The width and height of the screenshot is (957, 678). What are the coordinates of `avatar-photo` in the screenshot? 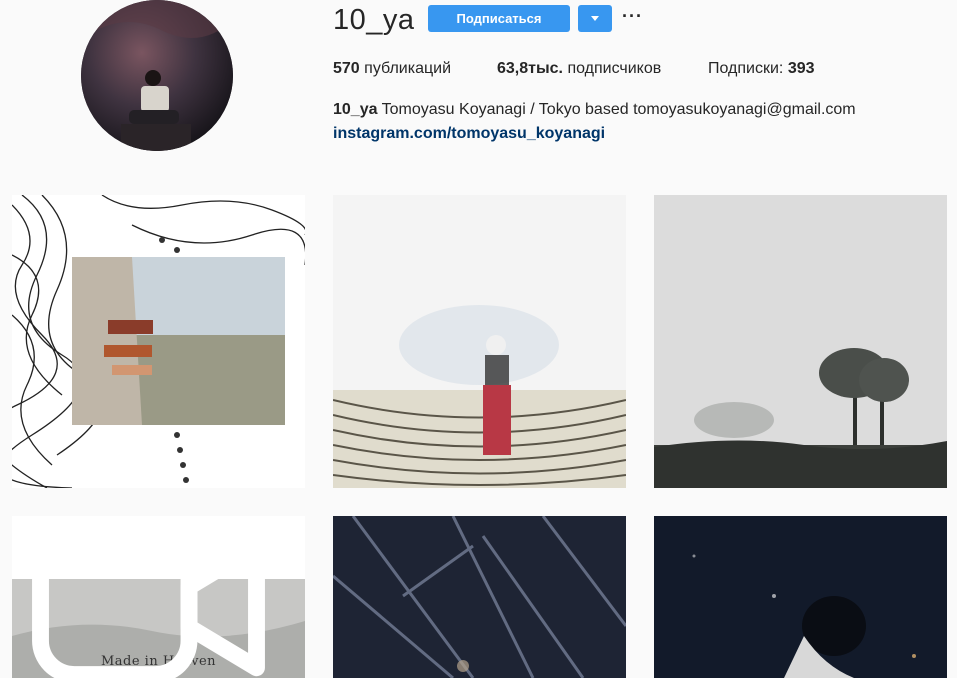 It's located at (157, 75).